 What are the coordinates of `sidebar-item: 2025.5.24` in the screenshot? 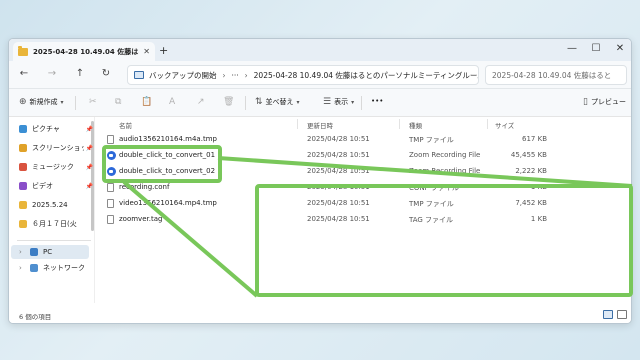 It's located at (56, 205).